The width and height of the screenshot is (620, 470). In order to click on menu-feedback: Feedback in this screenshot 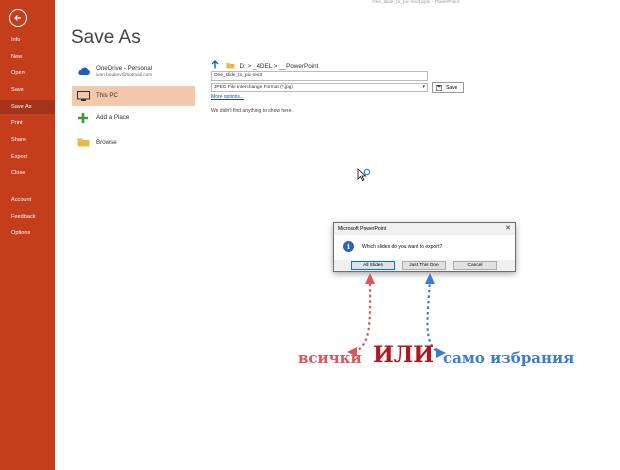, I will do `click(27, 217)`.